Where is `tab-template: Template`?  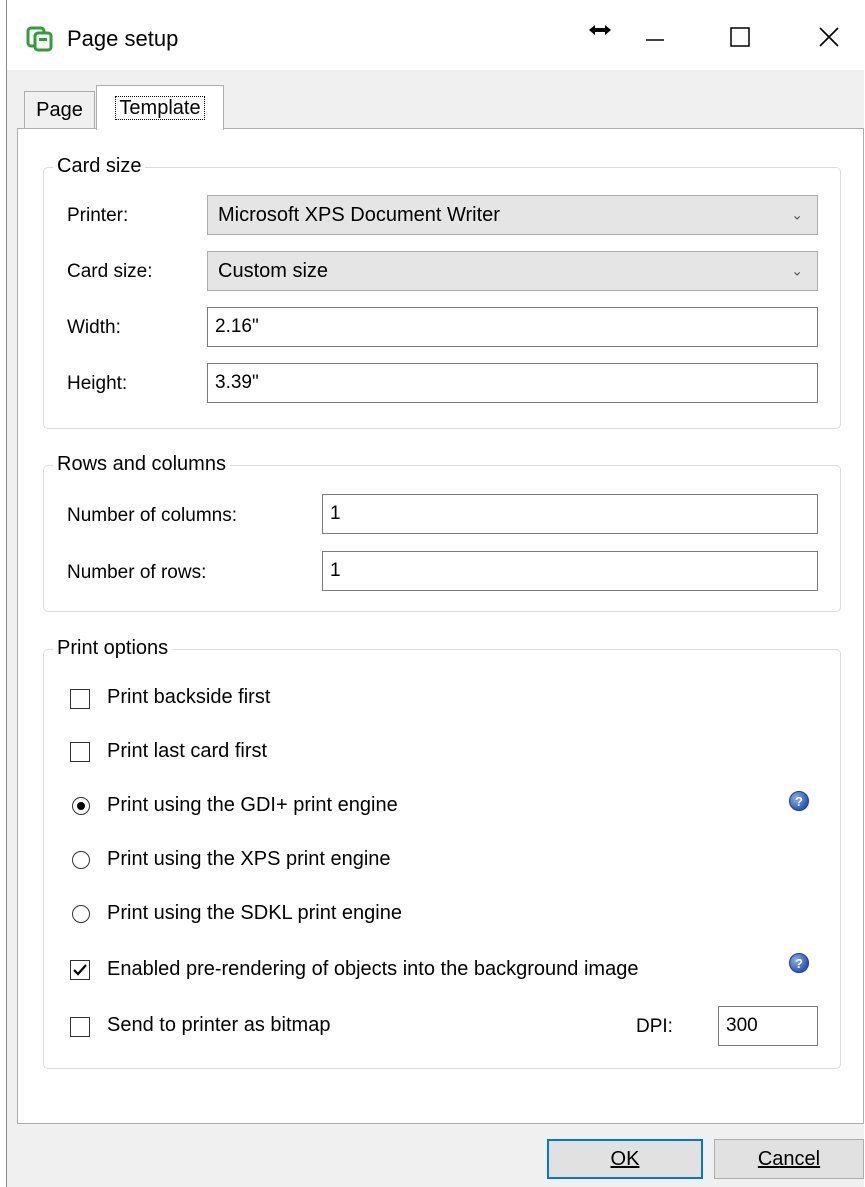 tab-template: Template is located at coordinates (160, 107).